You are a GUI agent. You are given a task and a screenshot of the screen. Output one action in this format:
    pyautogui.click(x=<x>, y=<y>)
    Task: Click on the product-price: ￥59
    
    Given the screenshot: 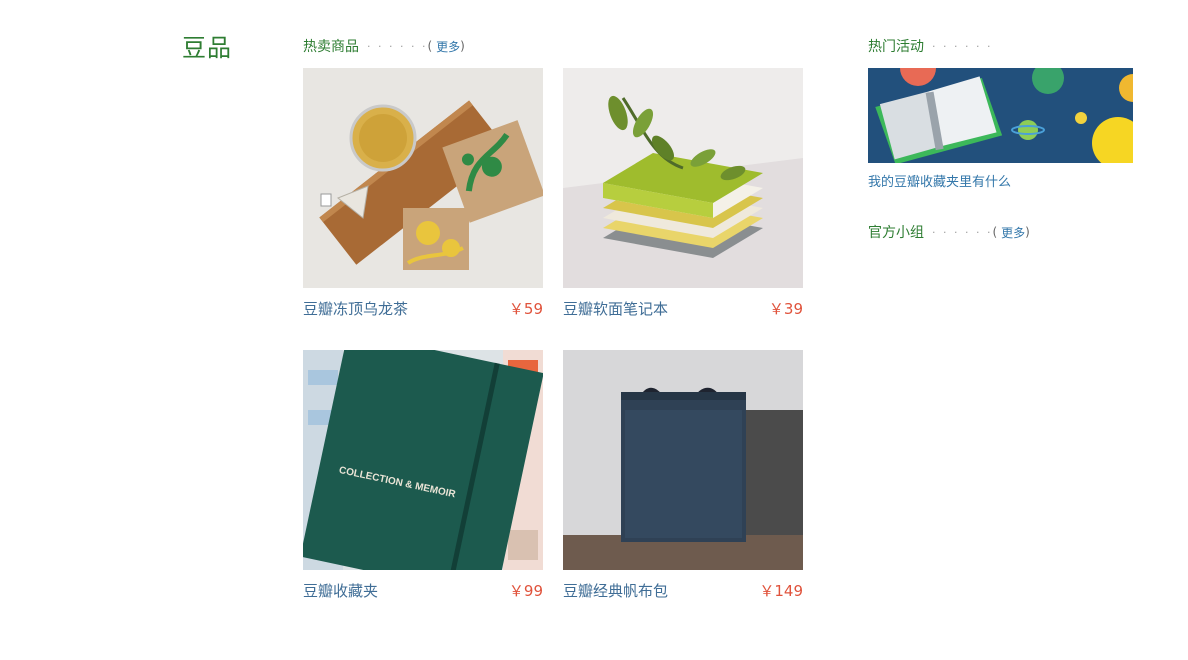 What is the action you would take?
    pyautogui.click(x=525, y=309)
    